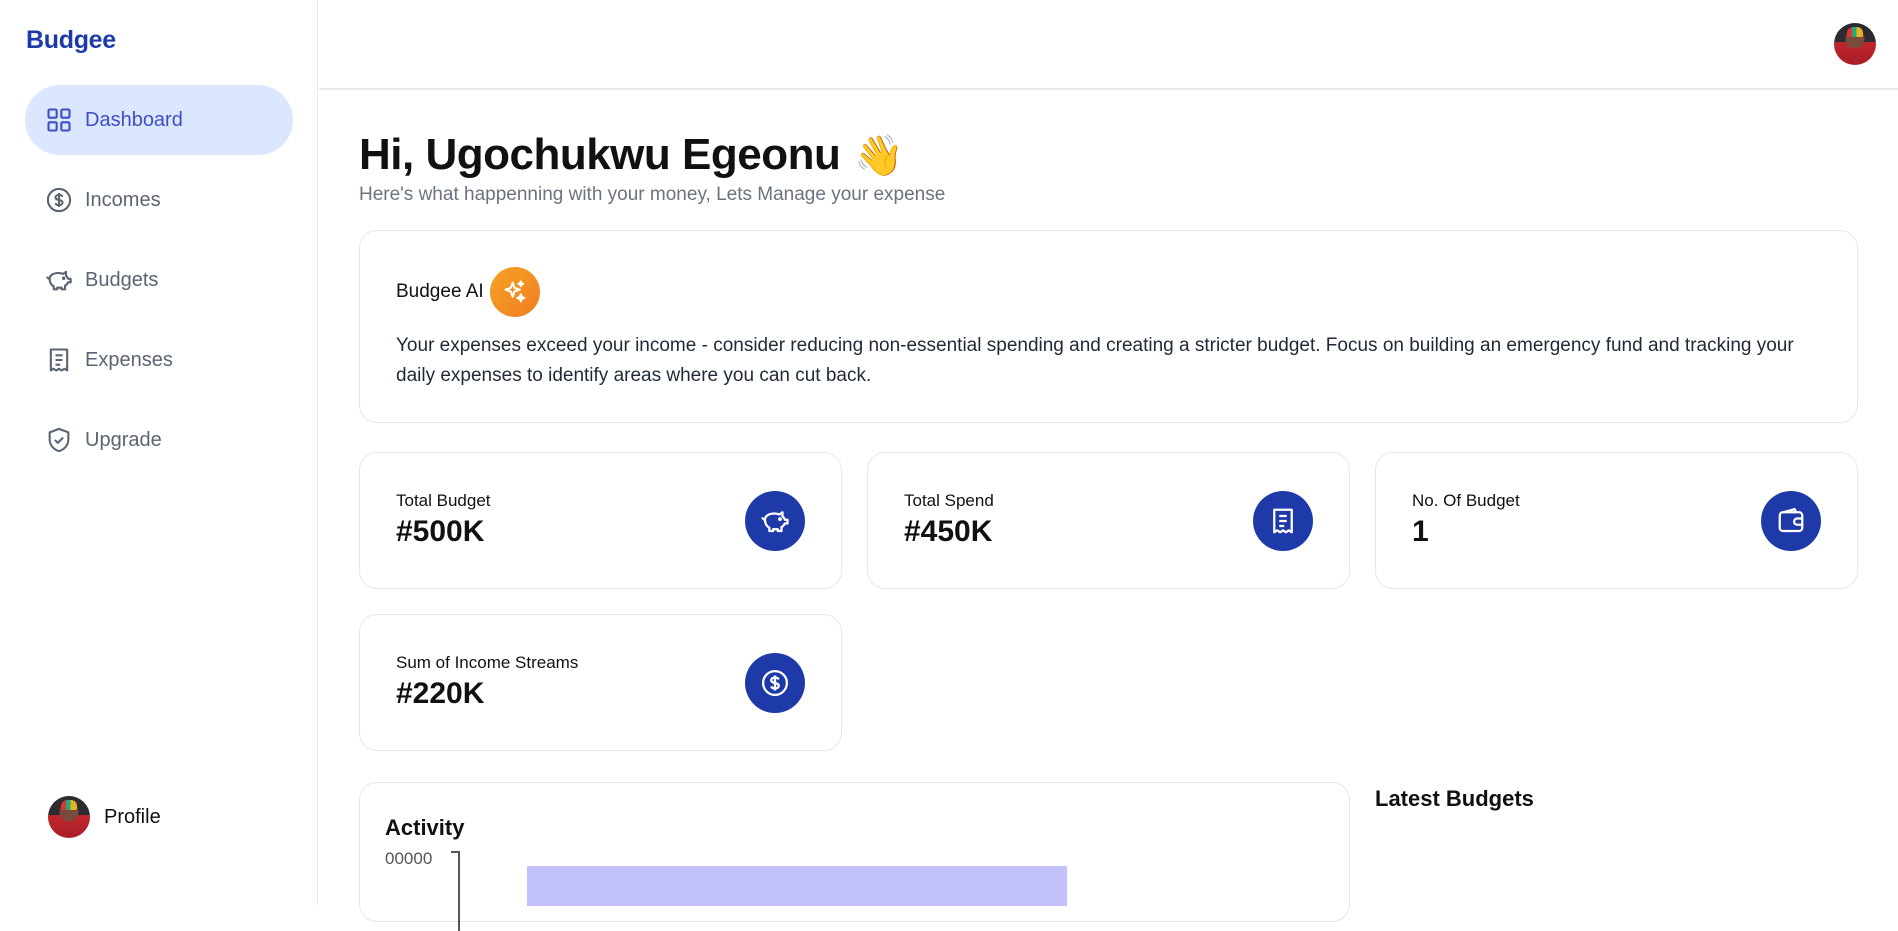 This screenshot has width=1898, height=931. Describe the element at coordinates (797, 886) in the screenshot. I see `activity-bar` at that location.